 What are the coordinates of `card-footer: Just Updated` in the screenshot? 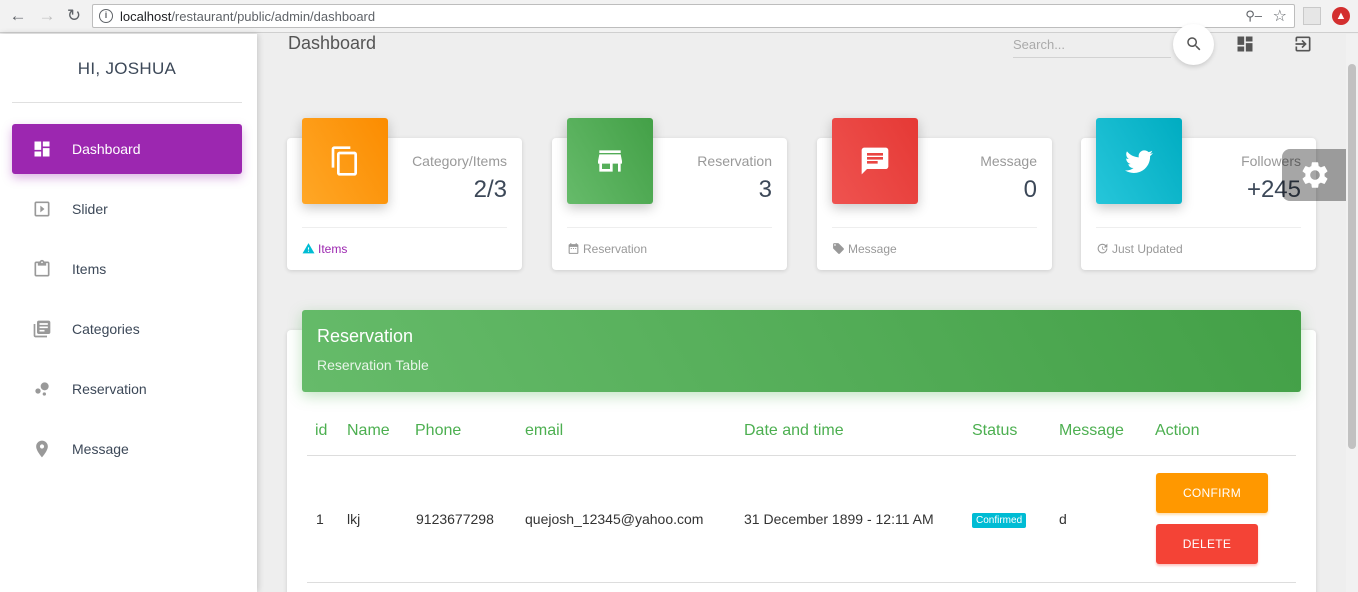 It's located at (1139, 249).